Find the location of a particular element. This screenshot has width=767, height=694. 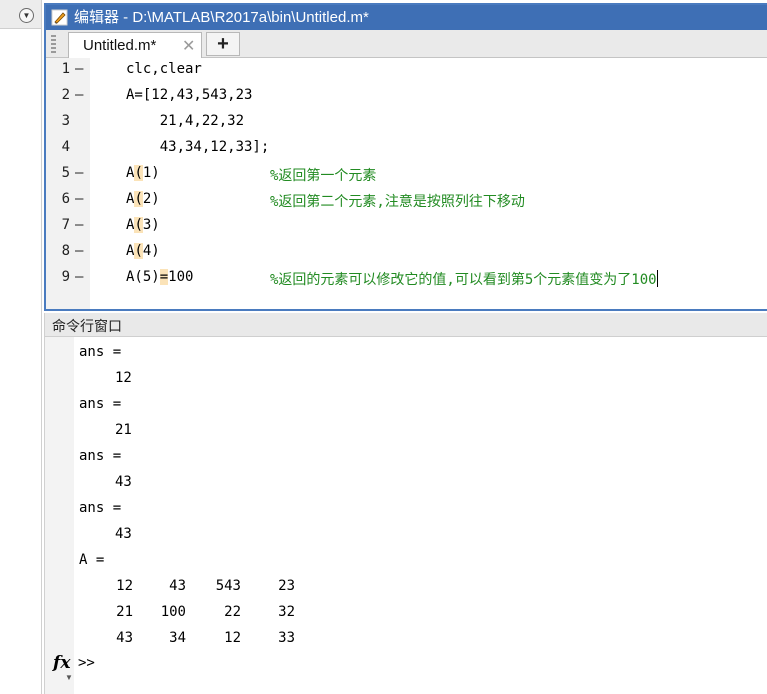

code-text: 21,4,22,32 is located at coordinates (185, 121).